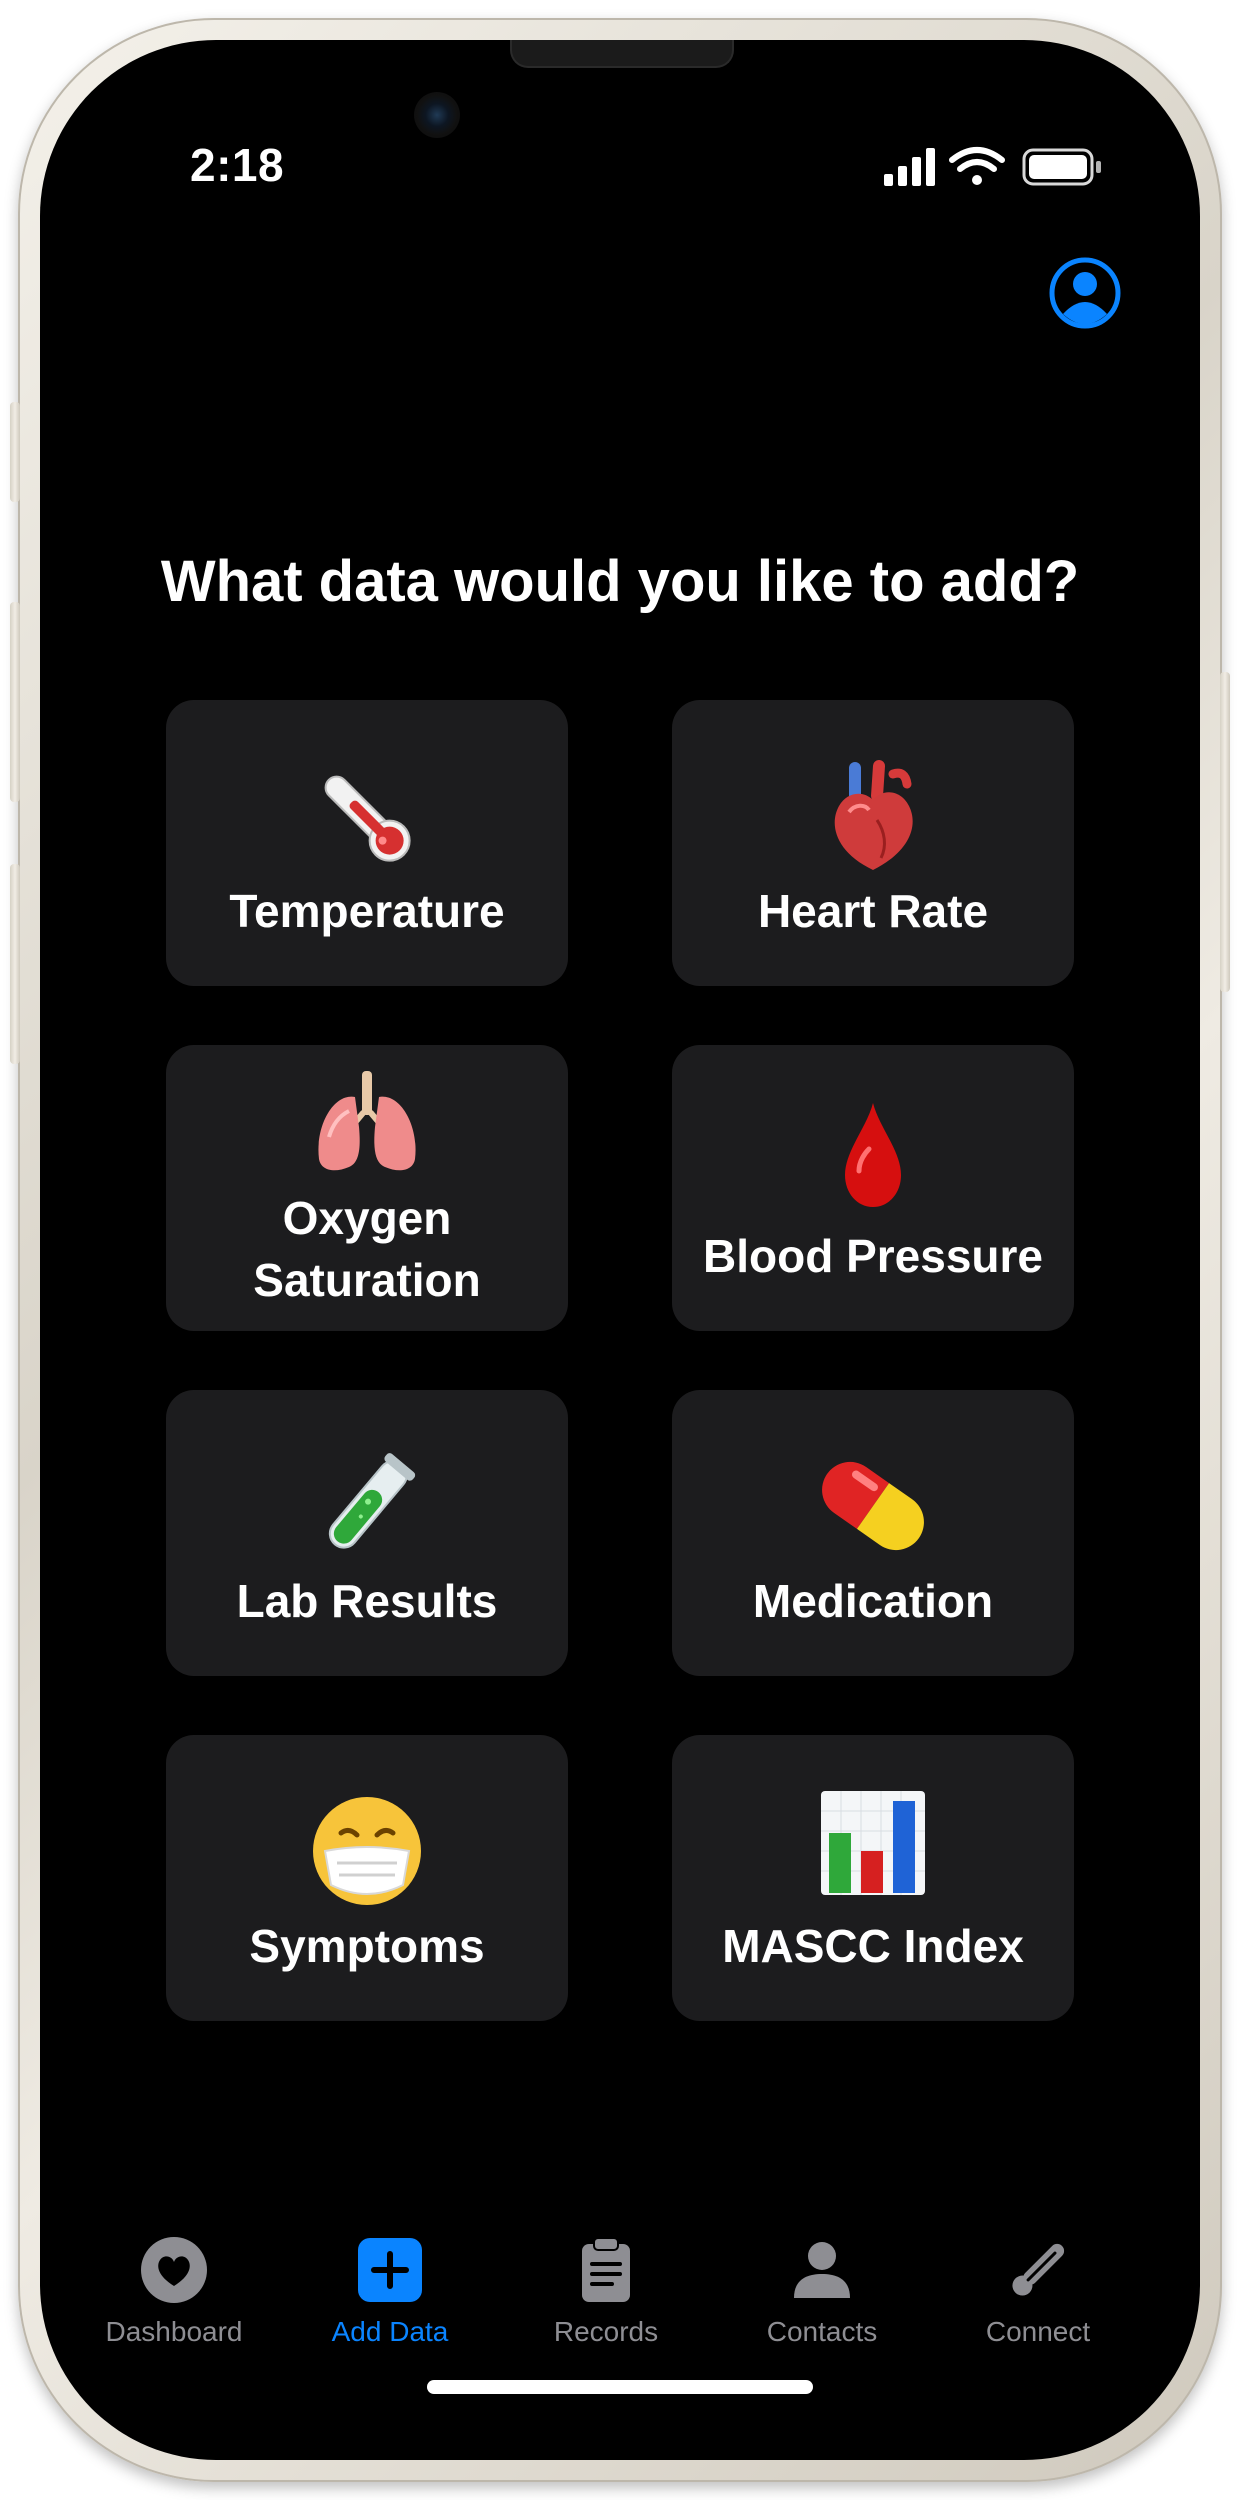  What do you see at coordinates (367, 1188) in the screenshot?
I see `tile-oxygen-saturation: Oxygen Saturation` at bounding box center [367, 1188].